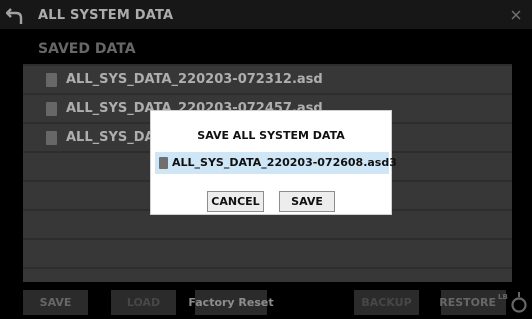 The image size is (532, 319). I want to click on filename-field: ALL_SYS_DATA_220203-072608.asd3, so click(276, 163).